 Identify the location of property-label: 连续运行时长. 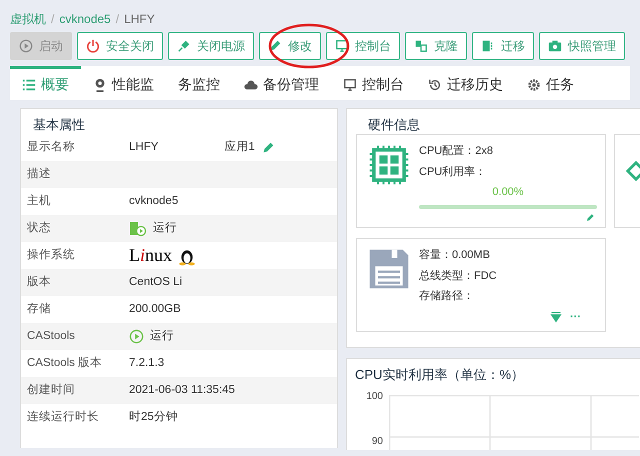
(63, 417).